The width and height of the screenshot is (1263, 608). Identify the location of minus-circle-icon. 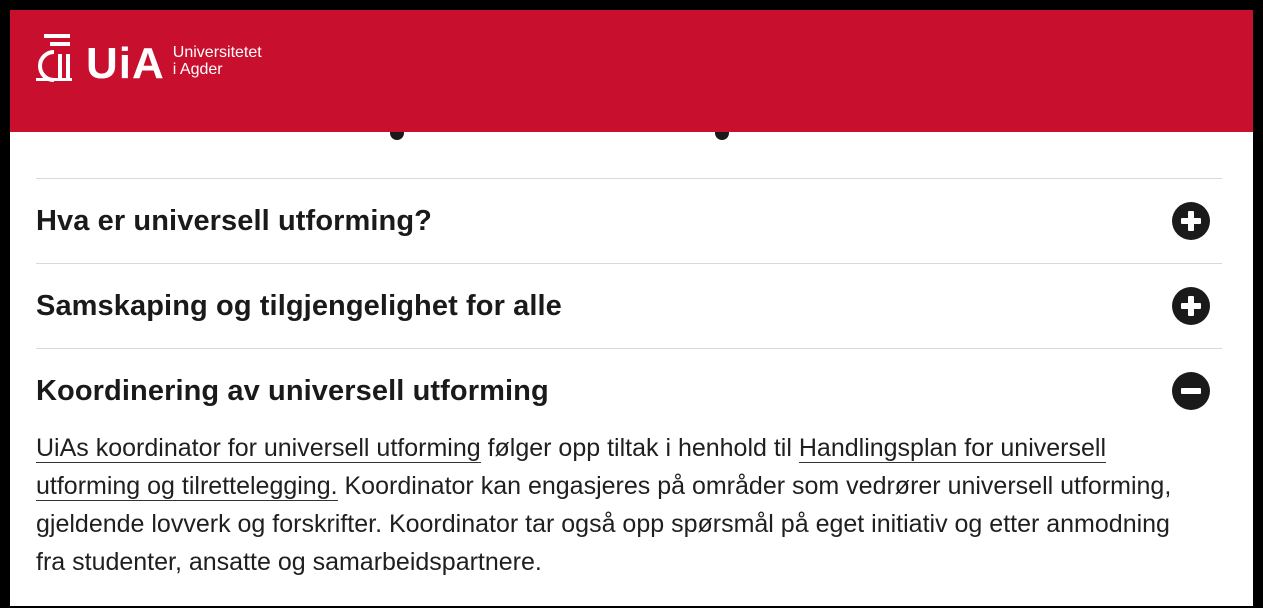
(1191, 391).